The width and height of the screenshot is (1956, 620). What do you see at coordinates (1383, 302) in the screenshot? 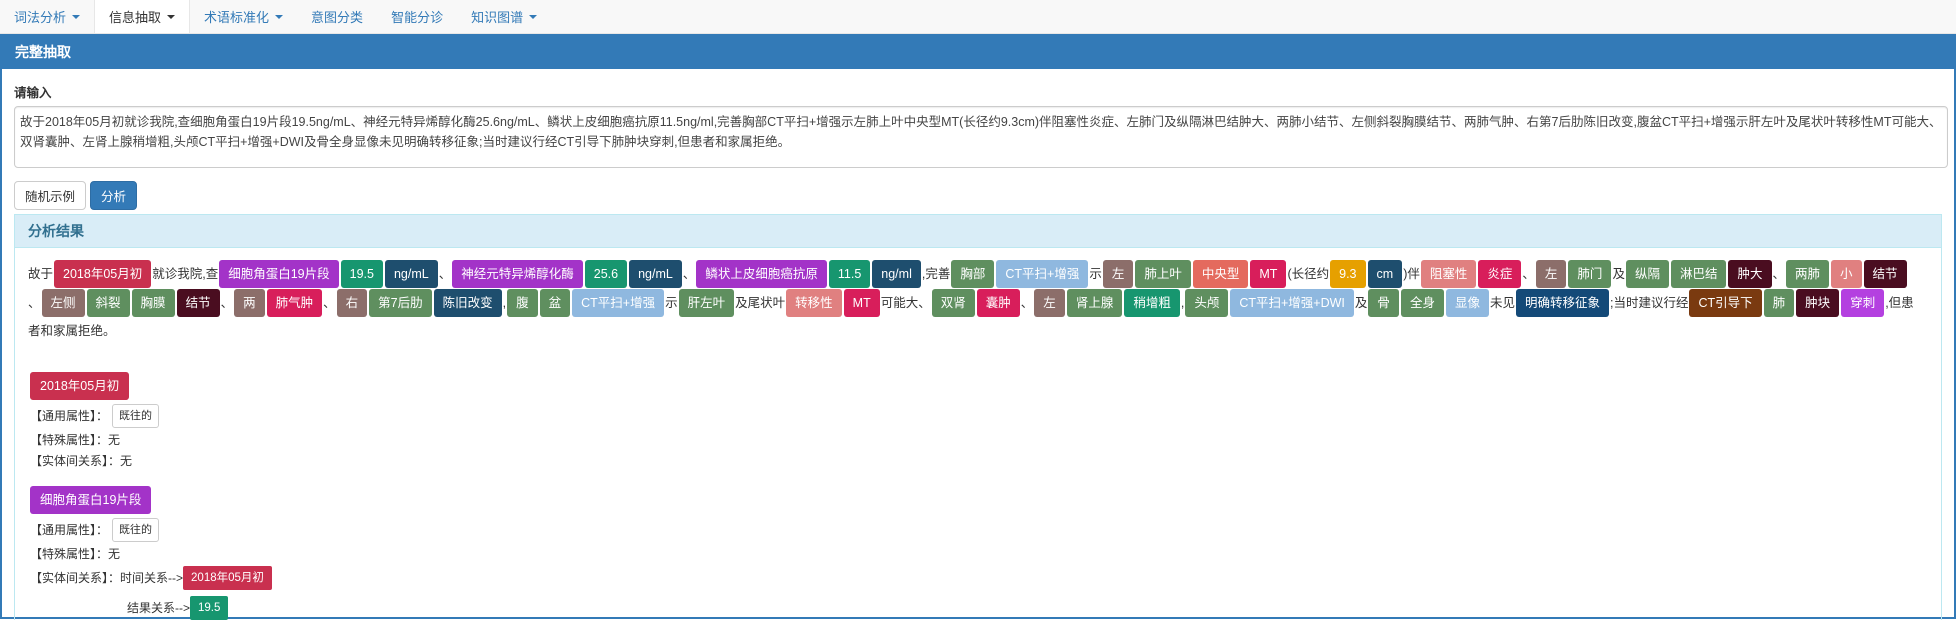
I see `entity-tag: 骨` at bounding box center [1383, 302].